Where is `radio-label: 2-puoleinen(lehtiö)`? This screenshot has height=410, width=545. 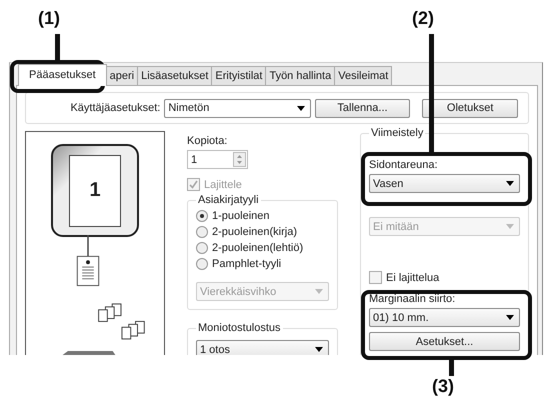
radio-label: 2-puoleinen(lehtiö) is located at coordinates (258, 248).